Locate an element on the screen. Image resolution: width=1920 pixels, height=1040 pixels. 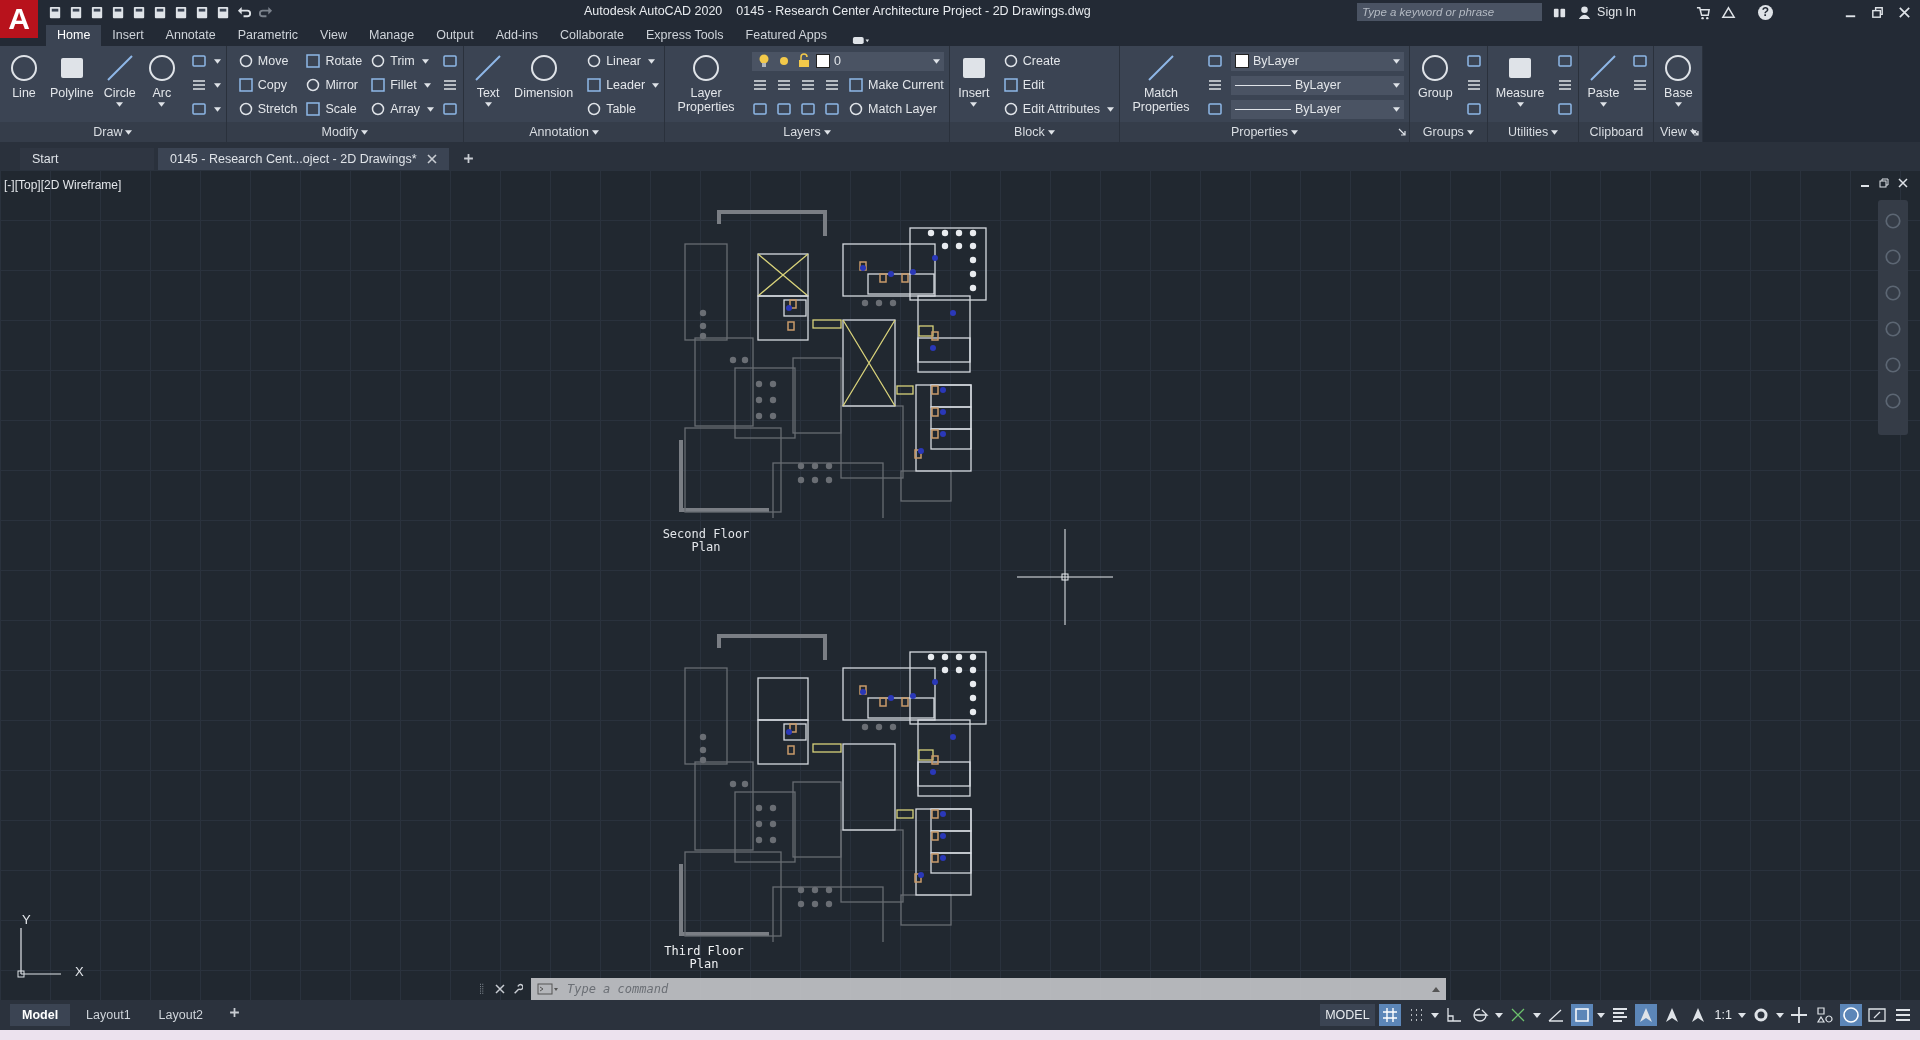
ribbon-tool-button: Stretch is located at coordinates (267, 109).